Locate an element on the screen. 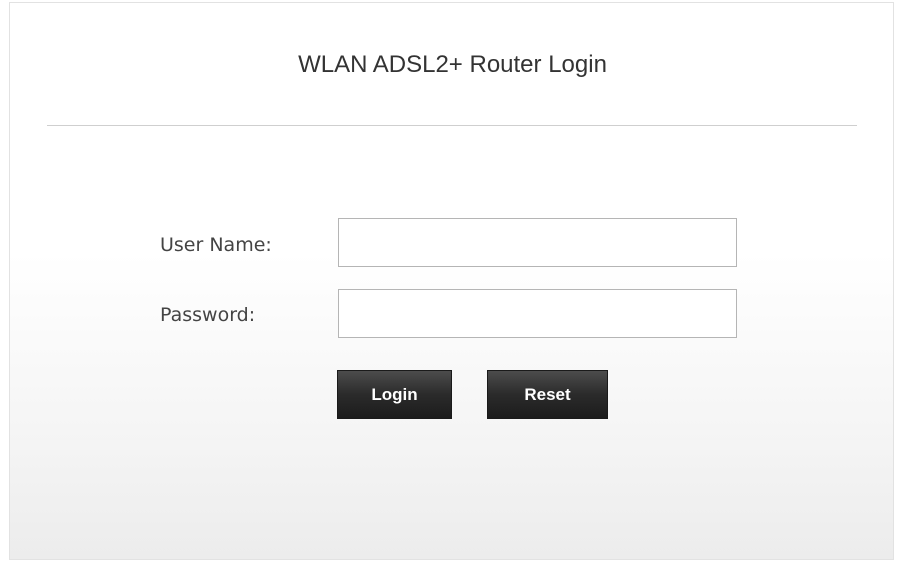 This screenshot has width=902, height=562. username-input is located at coordinates (537, 242).